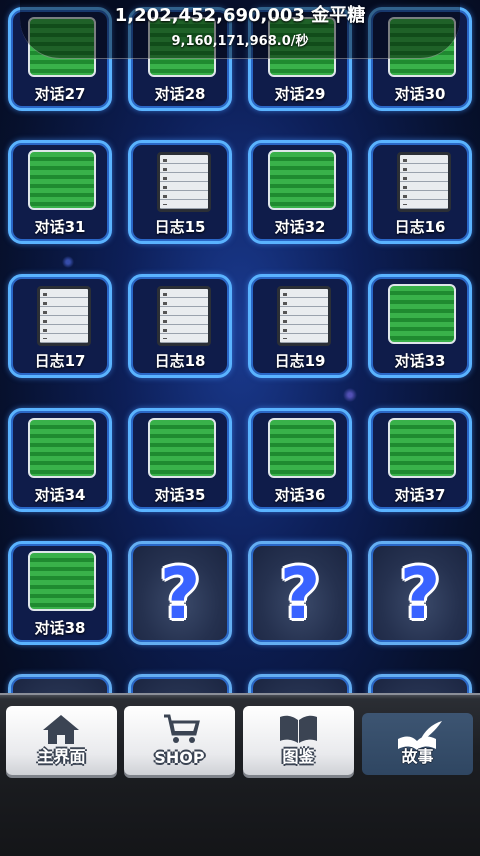 This screenshot has width=480, height=856. Describe the element at coordinates (300, 361) in the screenshot. I see `tile-label: 日志19` at that location.